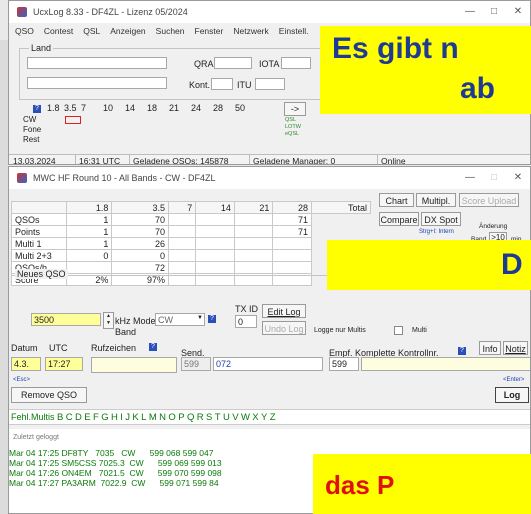 The height and width of the screenshot is (514, 531). Describe the element at coordinates (37, 109) in the screenshot. I see `help-icon: ?` at that location.